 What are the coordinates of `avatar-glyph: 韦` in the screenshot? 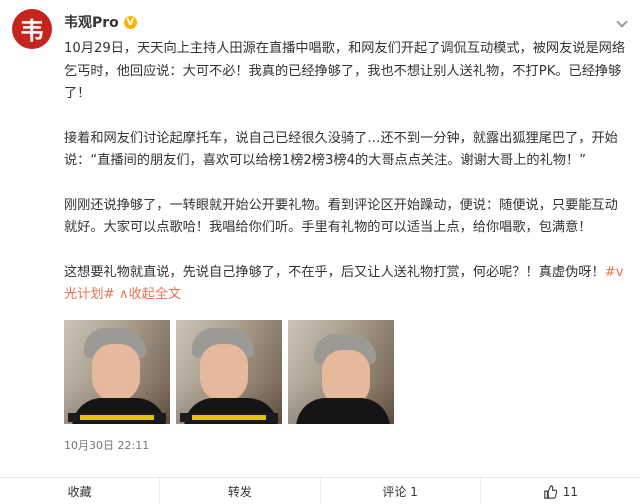 It's located at (32, 30).